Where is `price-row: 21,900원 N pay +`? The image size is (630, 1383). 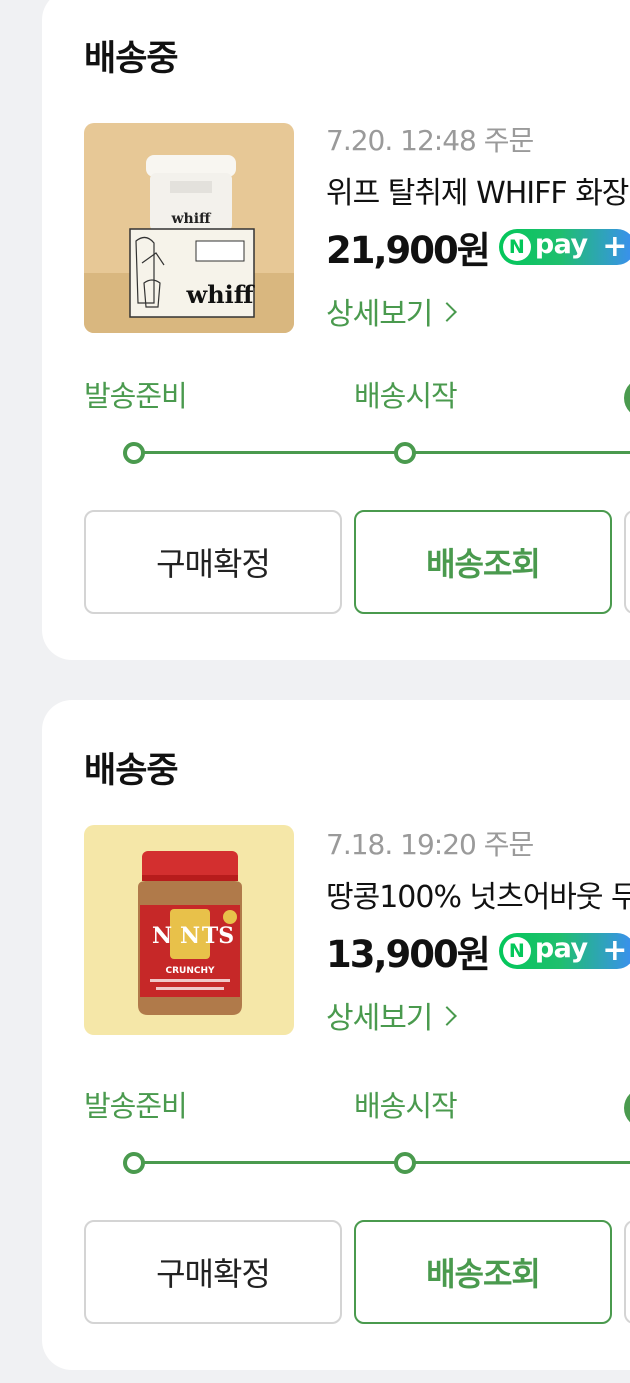 price-row: 21,900원 N pay + is located at coordinates (478, 247).